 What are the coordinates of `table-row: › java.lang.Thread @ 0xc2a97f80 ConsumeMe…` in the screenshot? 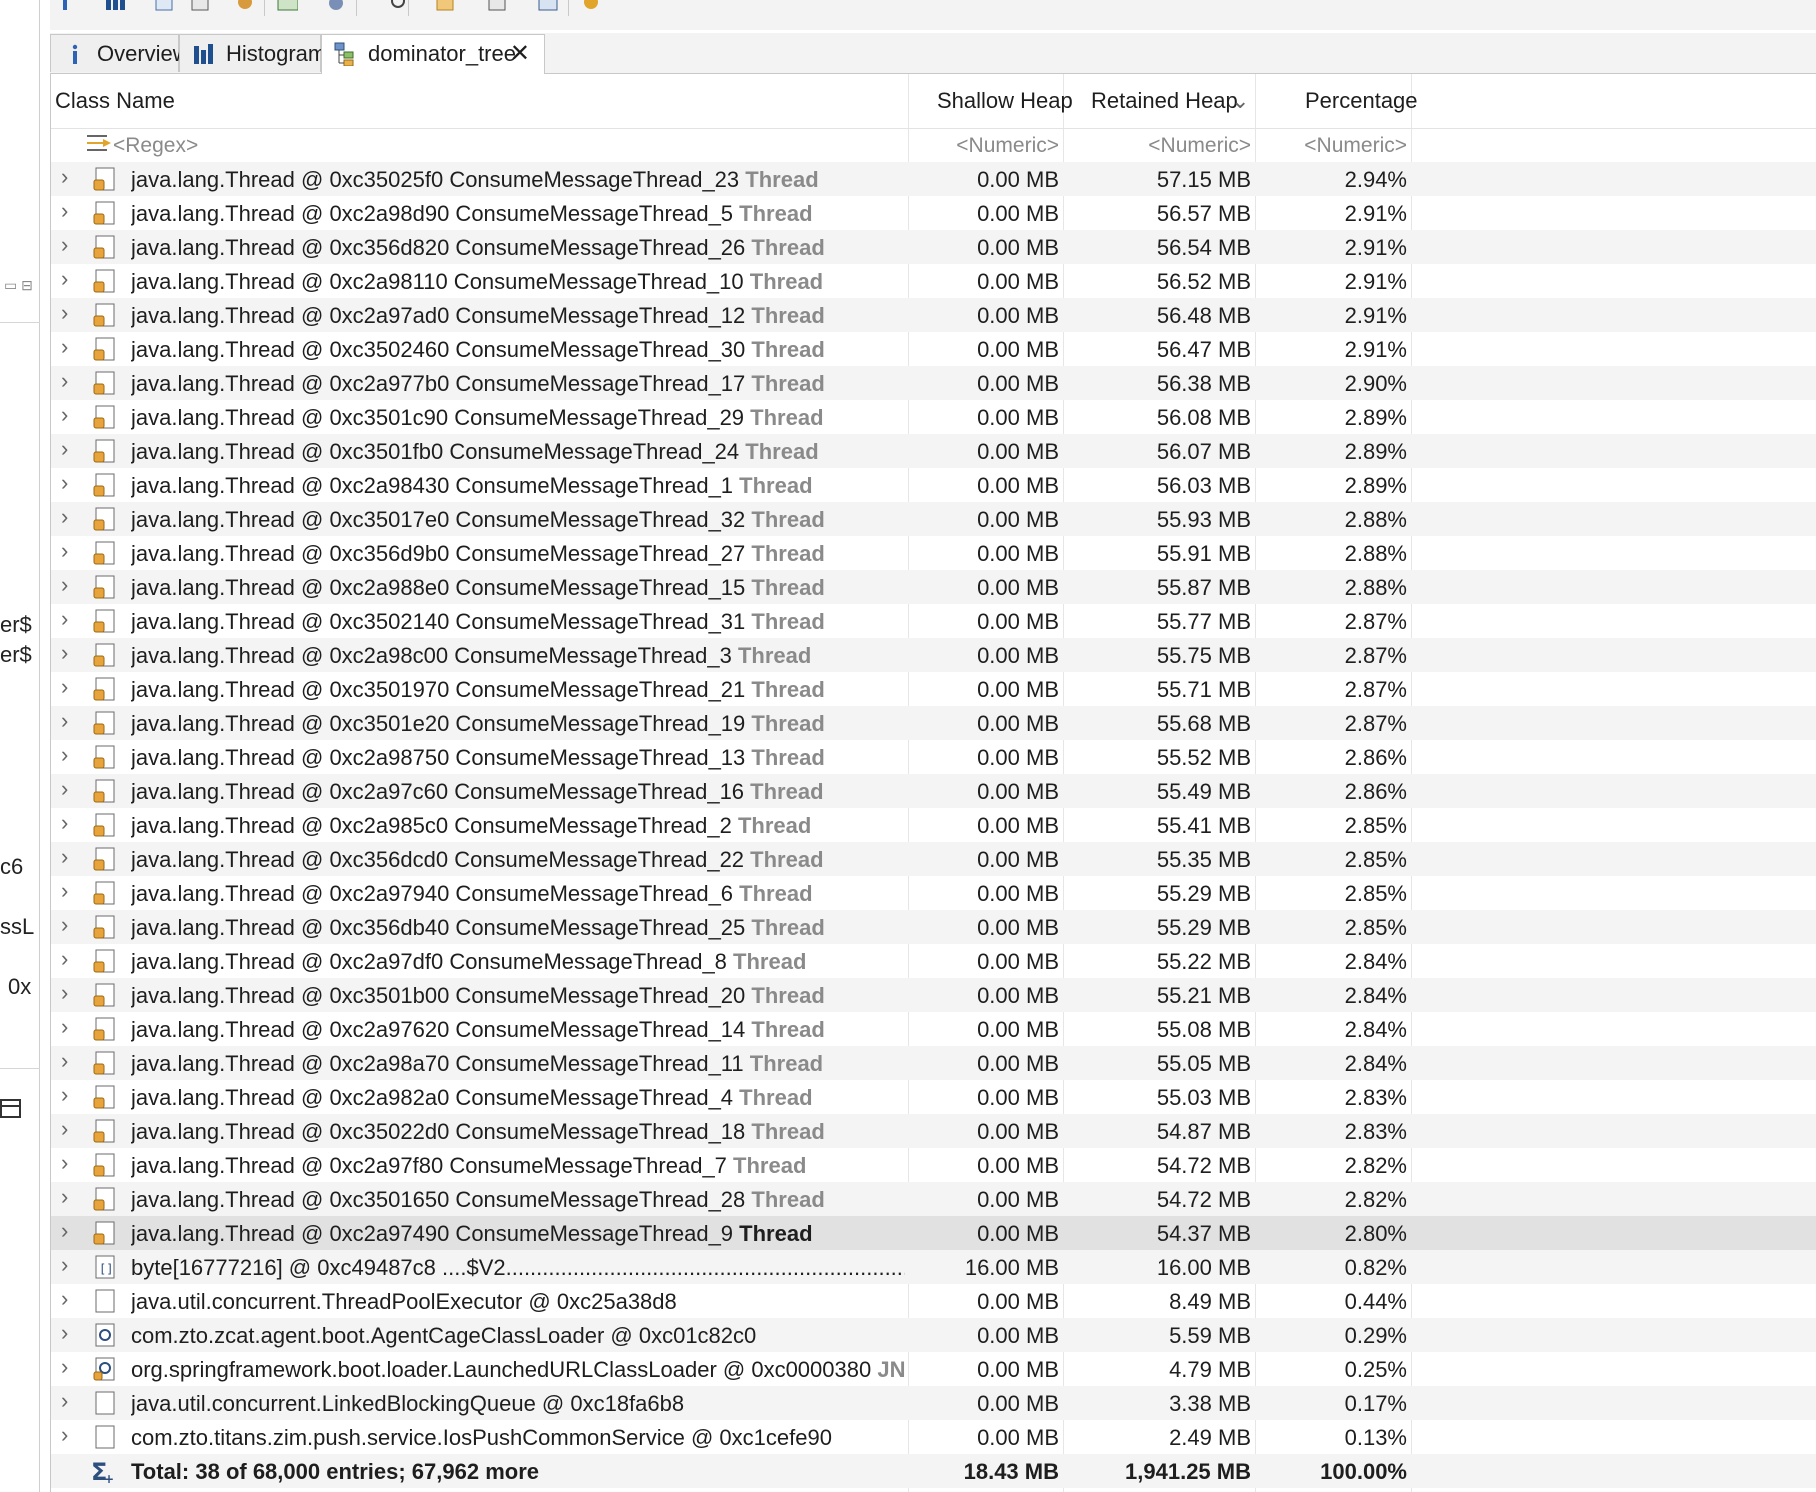 It's located at (933, 1165).